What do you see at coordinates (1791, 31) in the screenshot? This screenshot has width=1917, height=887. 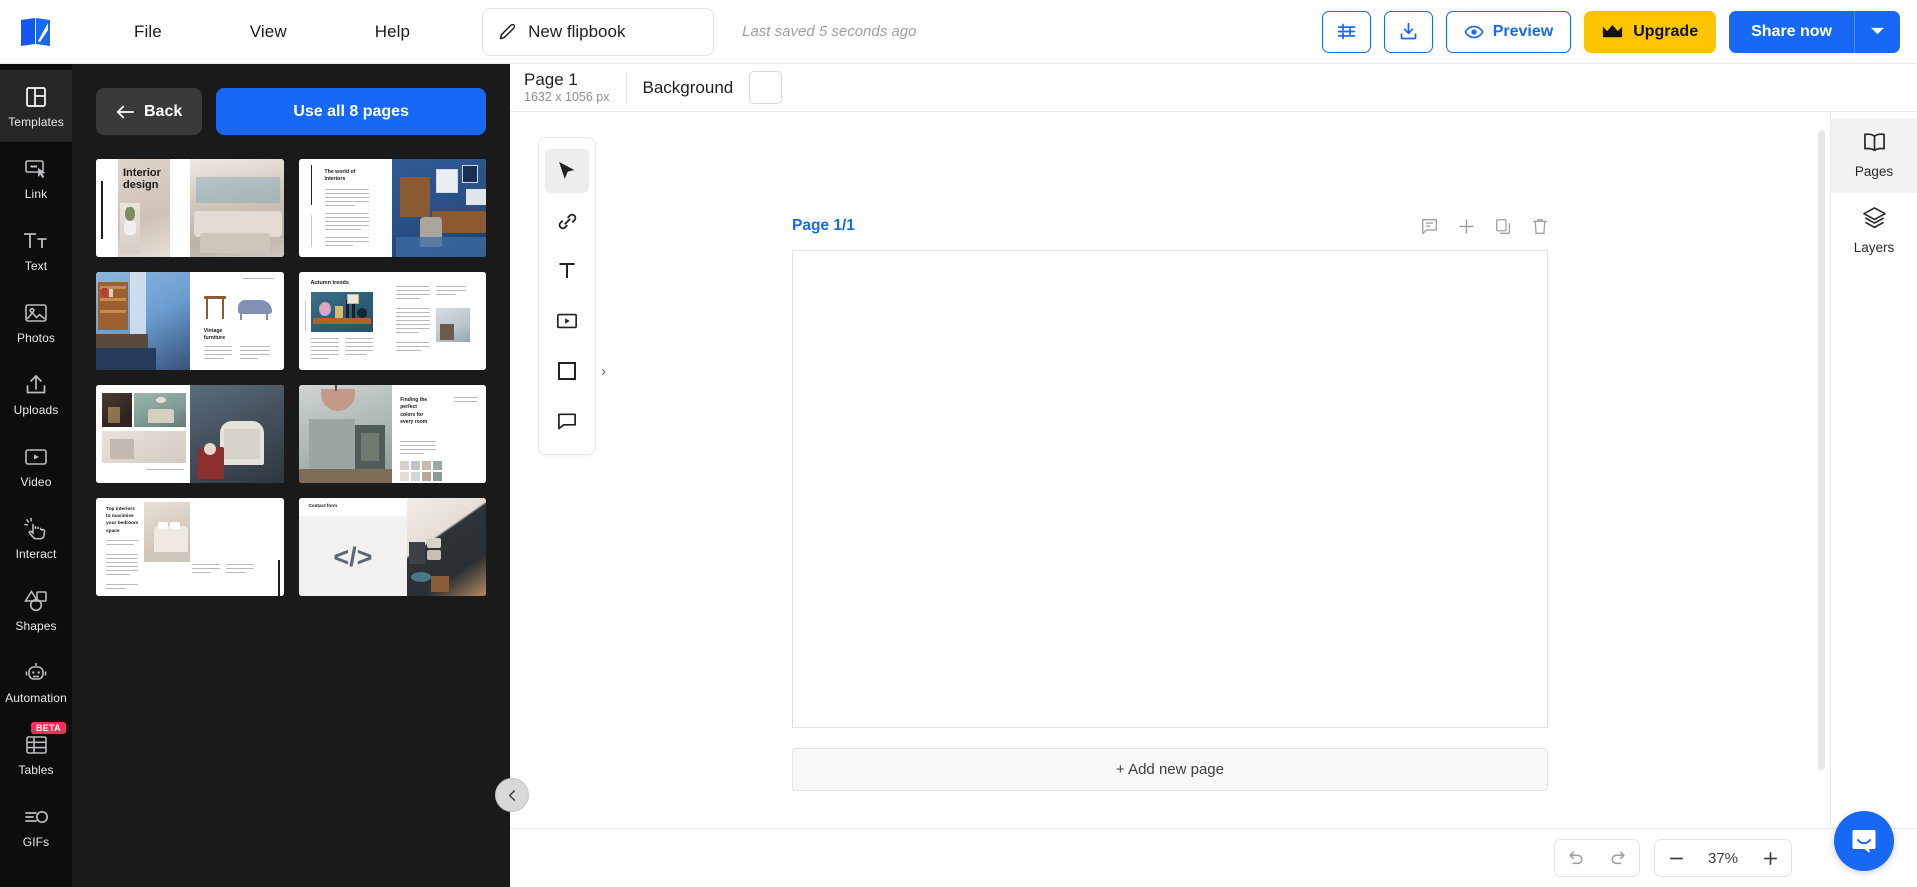 I see `share-now-button: Share now` at bounding box center [1791, 31].